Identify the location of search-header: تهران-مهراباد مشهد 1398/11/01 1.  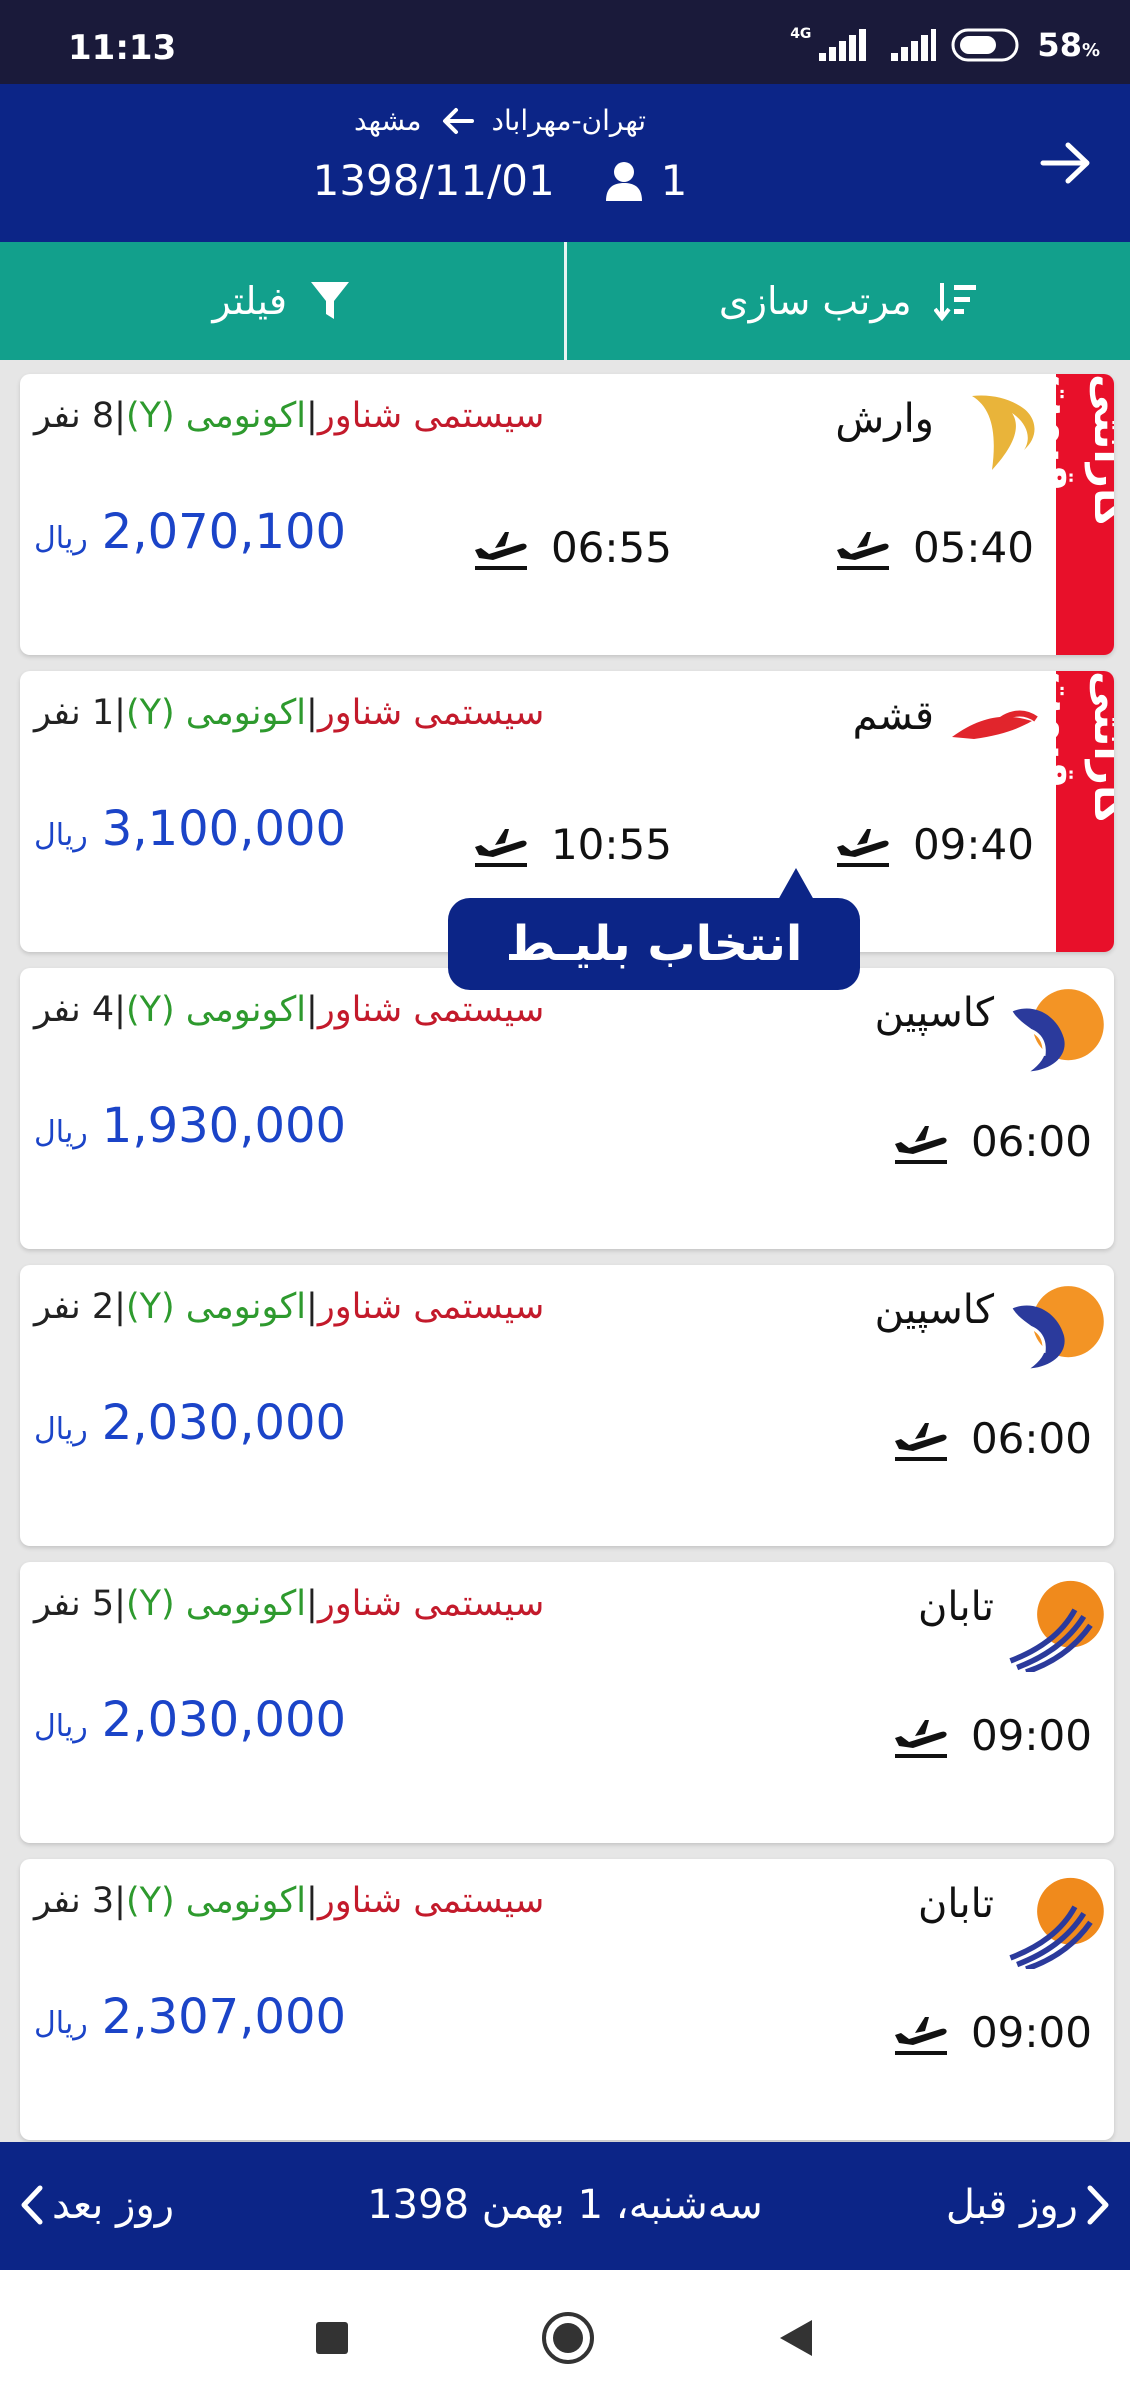
(565, 163).